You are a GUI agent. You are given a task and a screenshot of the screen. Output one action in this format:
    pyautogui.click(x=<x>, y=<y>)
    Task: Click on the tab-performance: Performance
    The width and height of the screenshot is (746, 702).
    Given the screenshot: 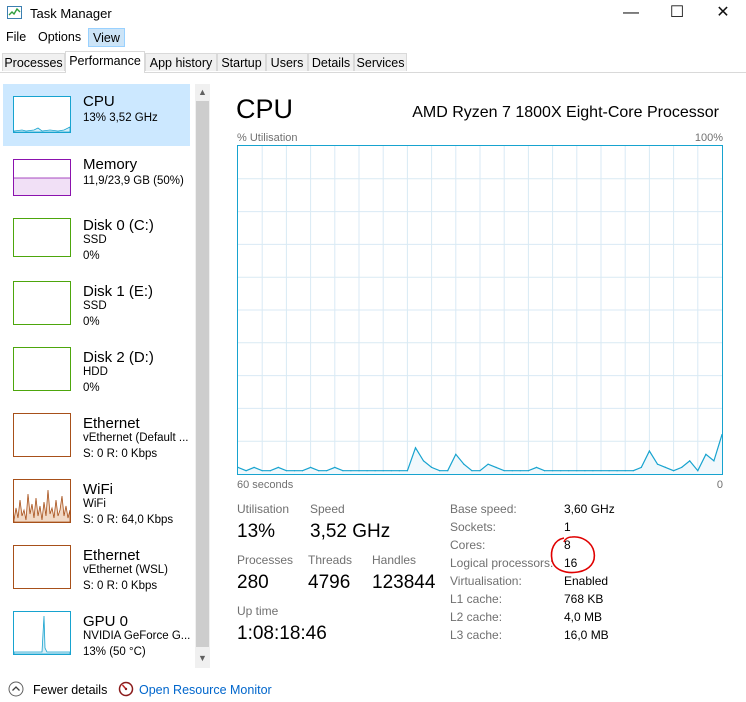 What is the action you would take?
    pyautogui.click(x=105, y=62)
    